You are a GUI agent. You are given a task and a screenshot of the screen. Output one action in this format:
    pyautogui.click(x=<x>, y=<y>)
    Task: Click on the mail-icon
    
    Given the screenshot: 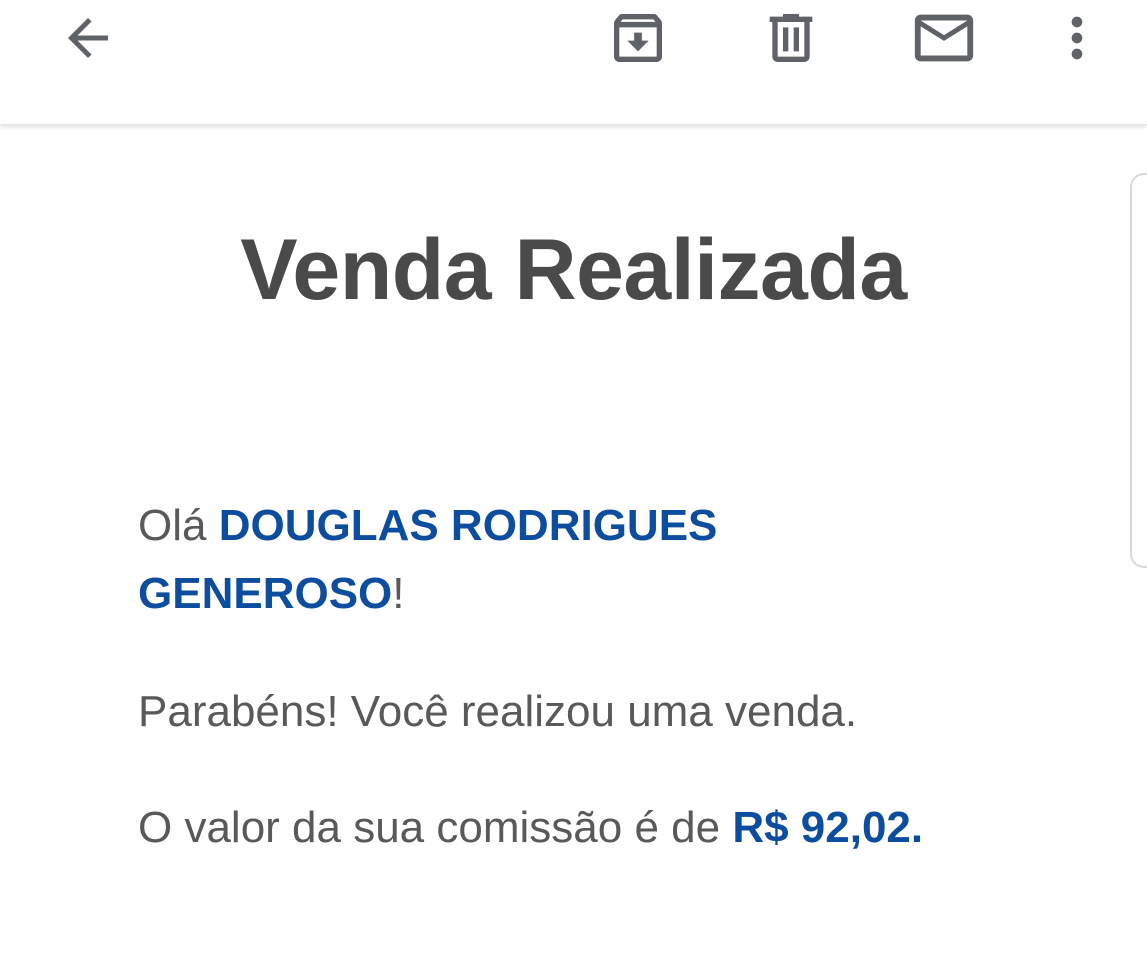 What is the action you would take?
    pyautogui.click(x=944, y=38)
    